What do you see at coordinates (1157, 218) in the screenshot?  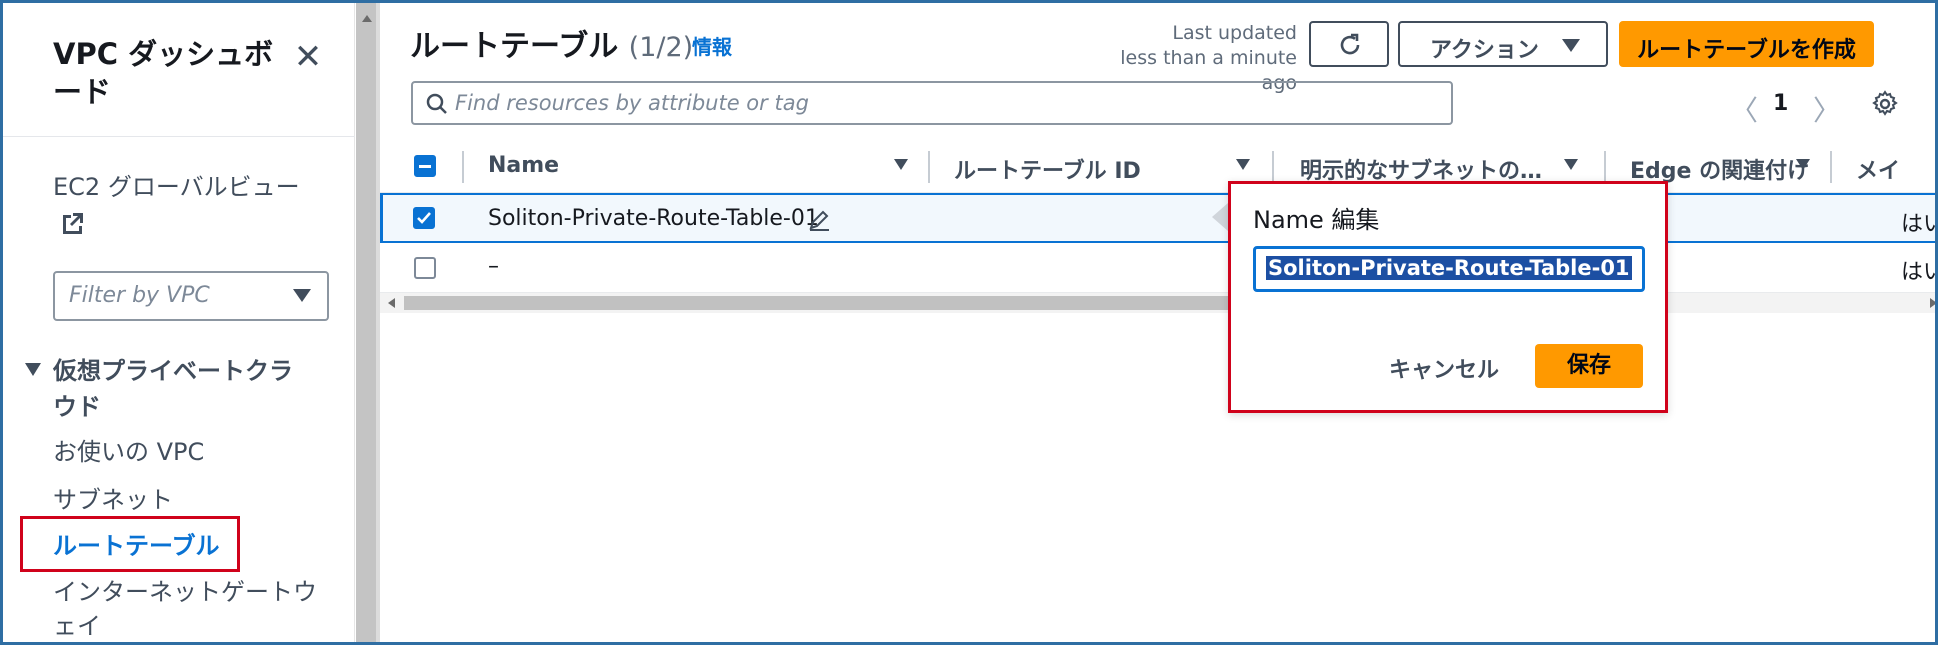 I see `table-row: Soliton-Private-Route-Table-01 – – はい` at bounding box center [1157, 218].